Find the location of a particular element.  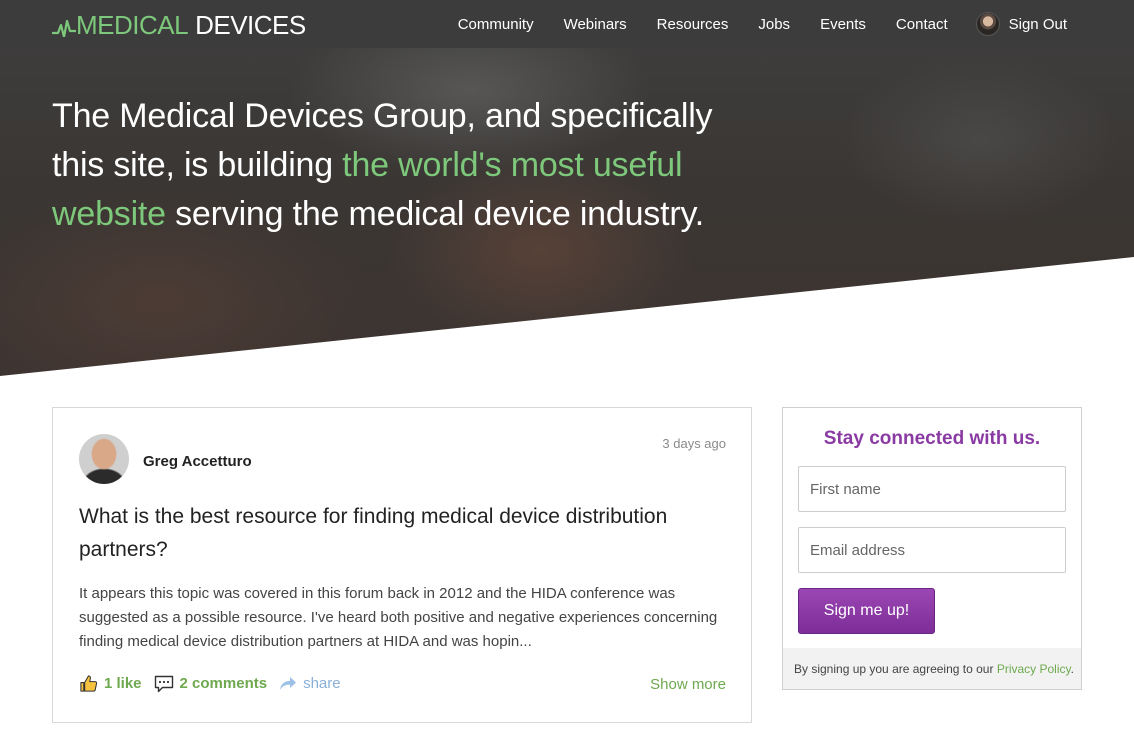

signup-notice-text: By signing up you are agreeing to our is located at coordinates (895, 669).